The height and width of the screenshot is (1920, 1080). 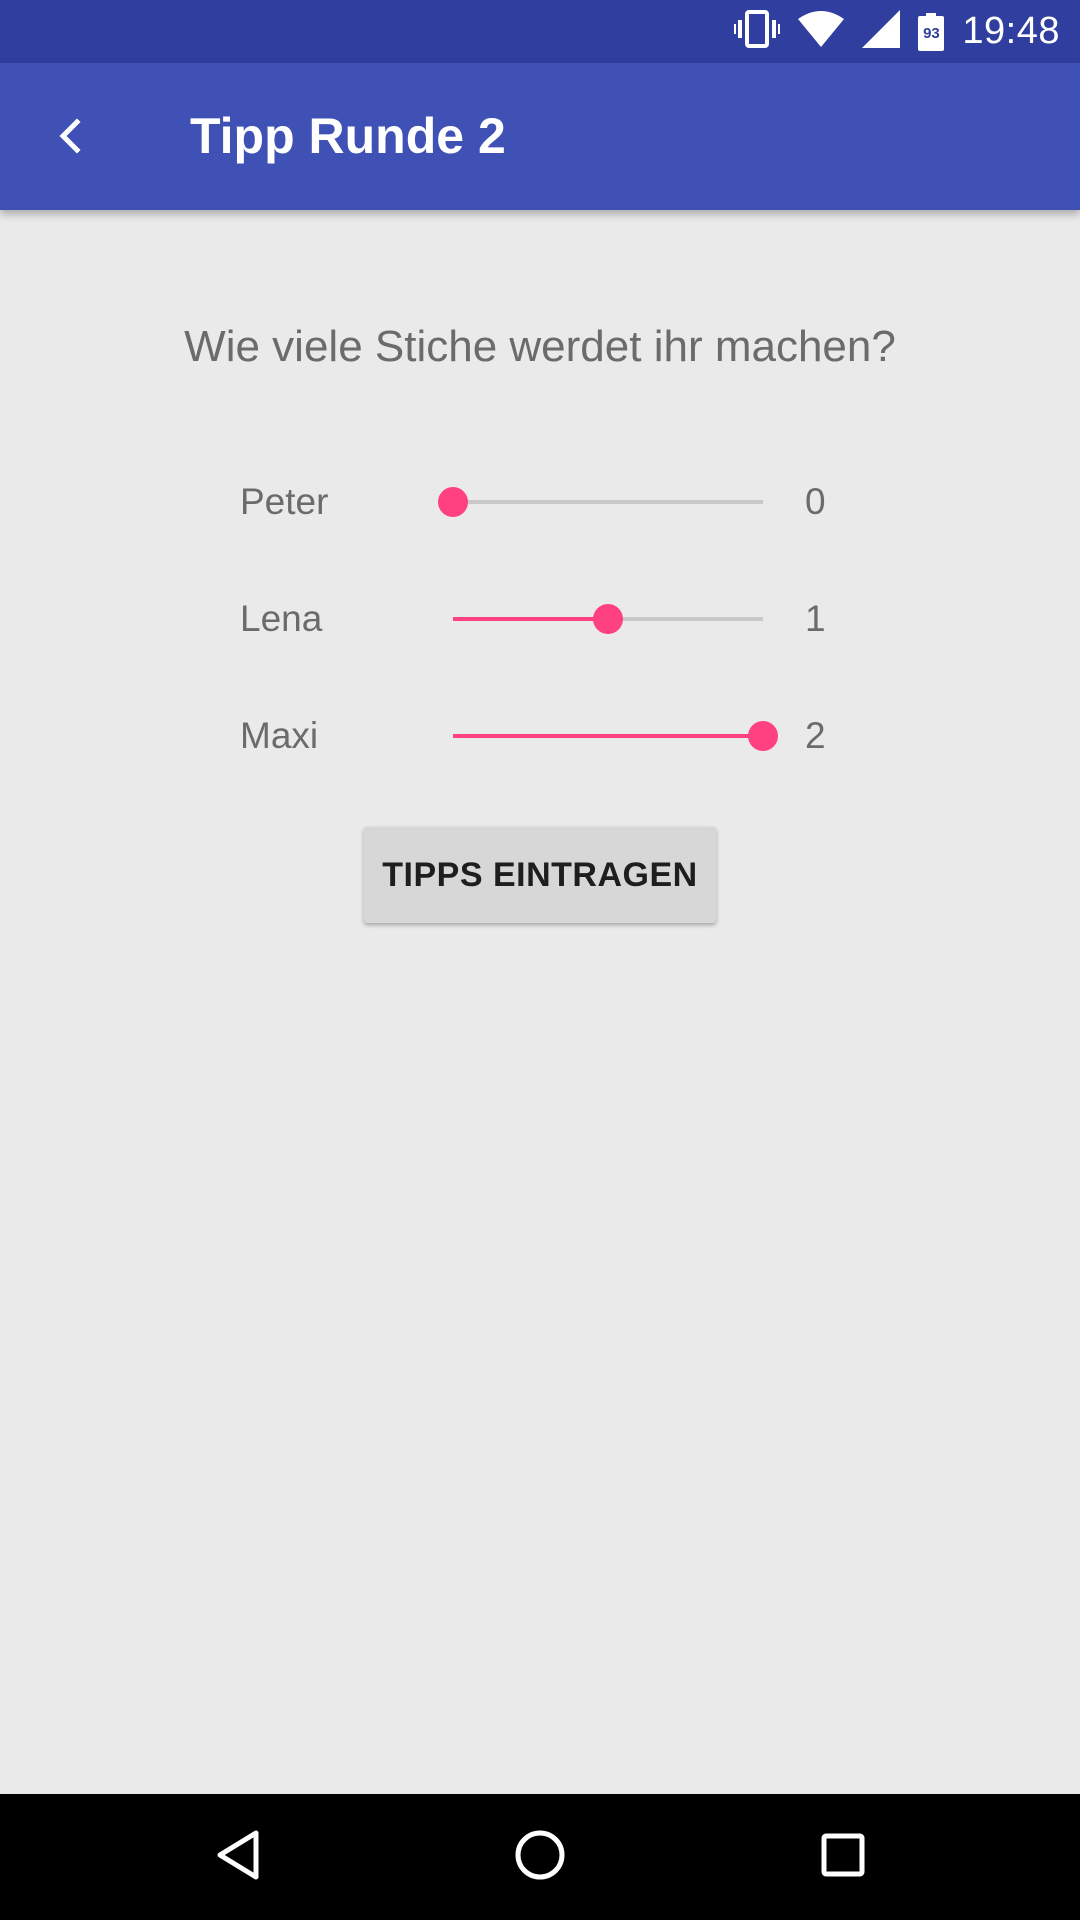 I want to click on back-arrow-icon, so click(x=71, y=138).